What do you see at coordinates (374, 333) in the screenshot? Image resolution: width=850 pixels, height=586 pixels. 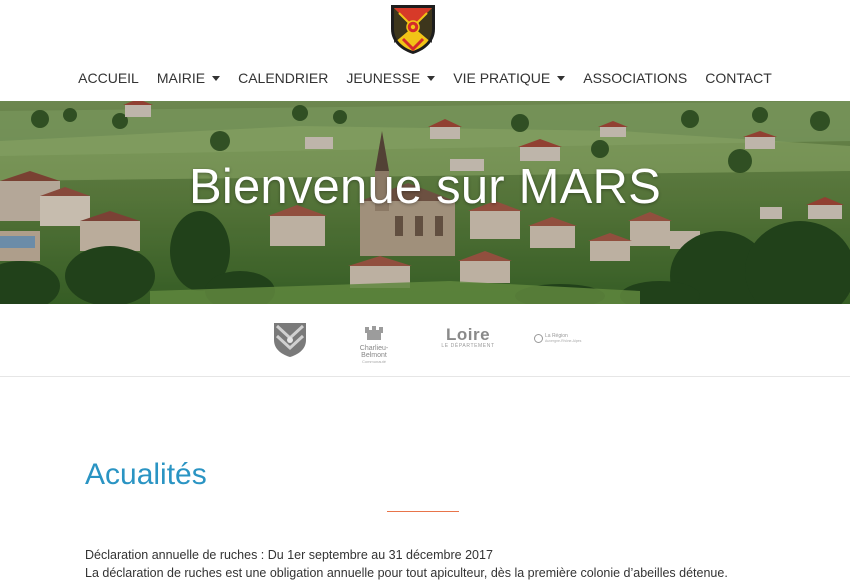 I see `castle-icon` at bounding box center [374, 333].